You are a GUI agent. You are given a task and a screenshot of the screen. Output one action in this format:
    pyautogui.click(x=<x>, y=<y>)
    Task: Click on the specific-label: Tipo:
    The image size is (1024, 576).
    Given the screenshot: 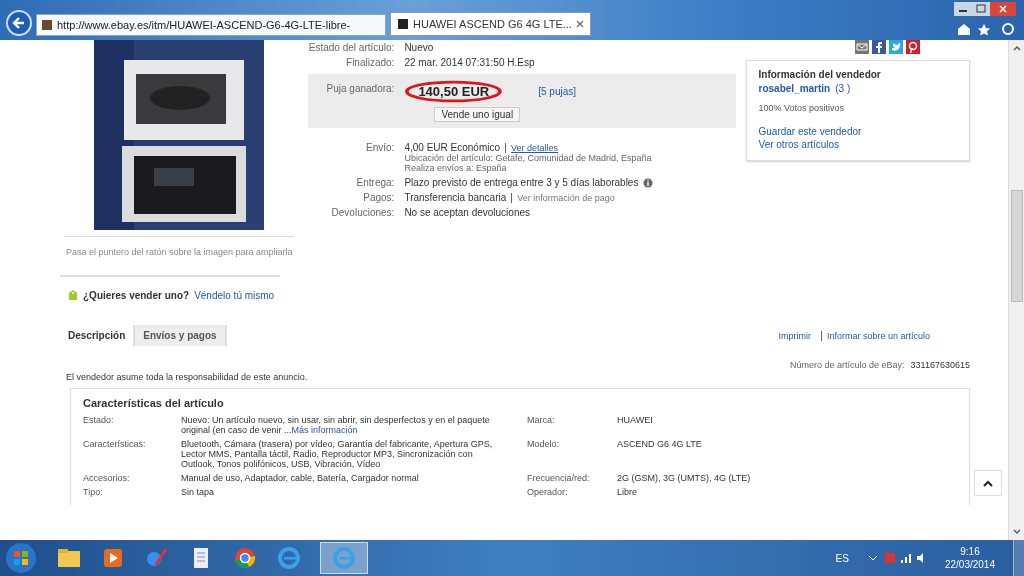 What is the action you would take?
    pyautogui.click(x=93, y=492)
    